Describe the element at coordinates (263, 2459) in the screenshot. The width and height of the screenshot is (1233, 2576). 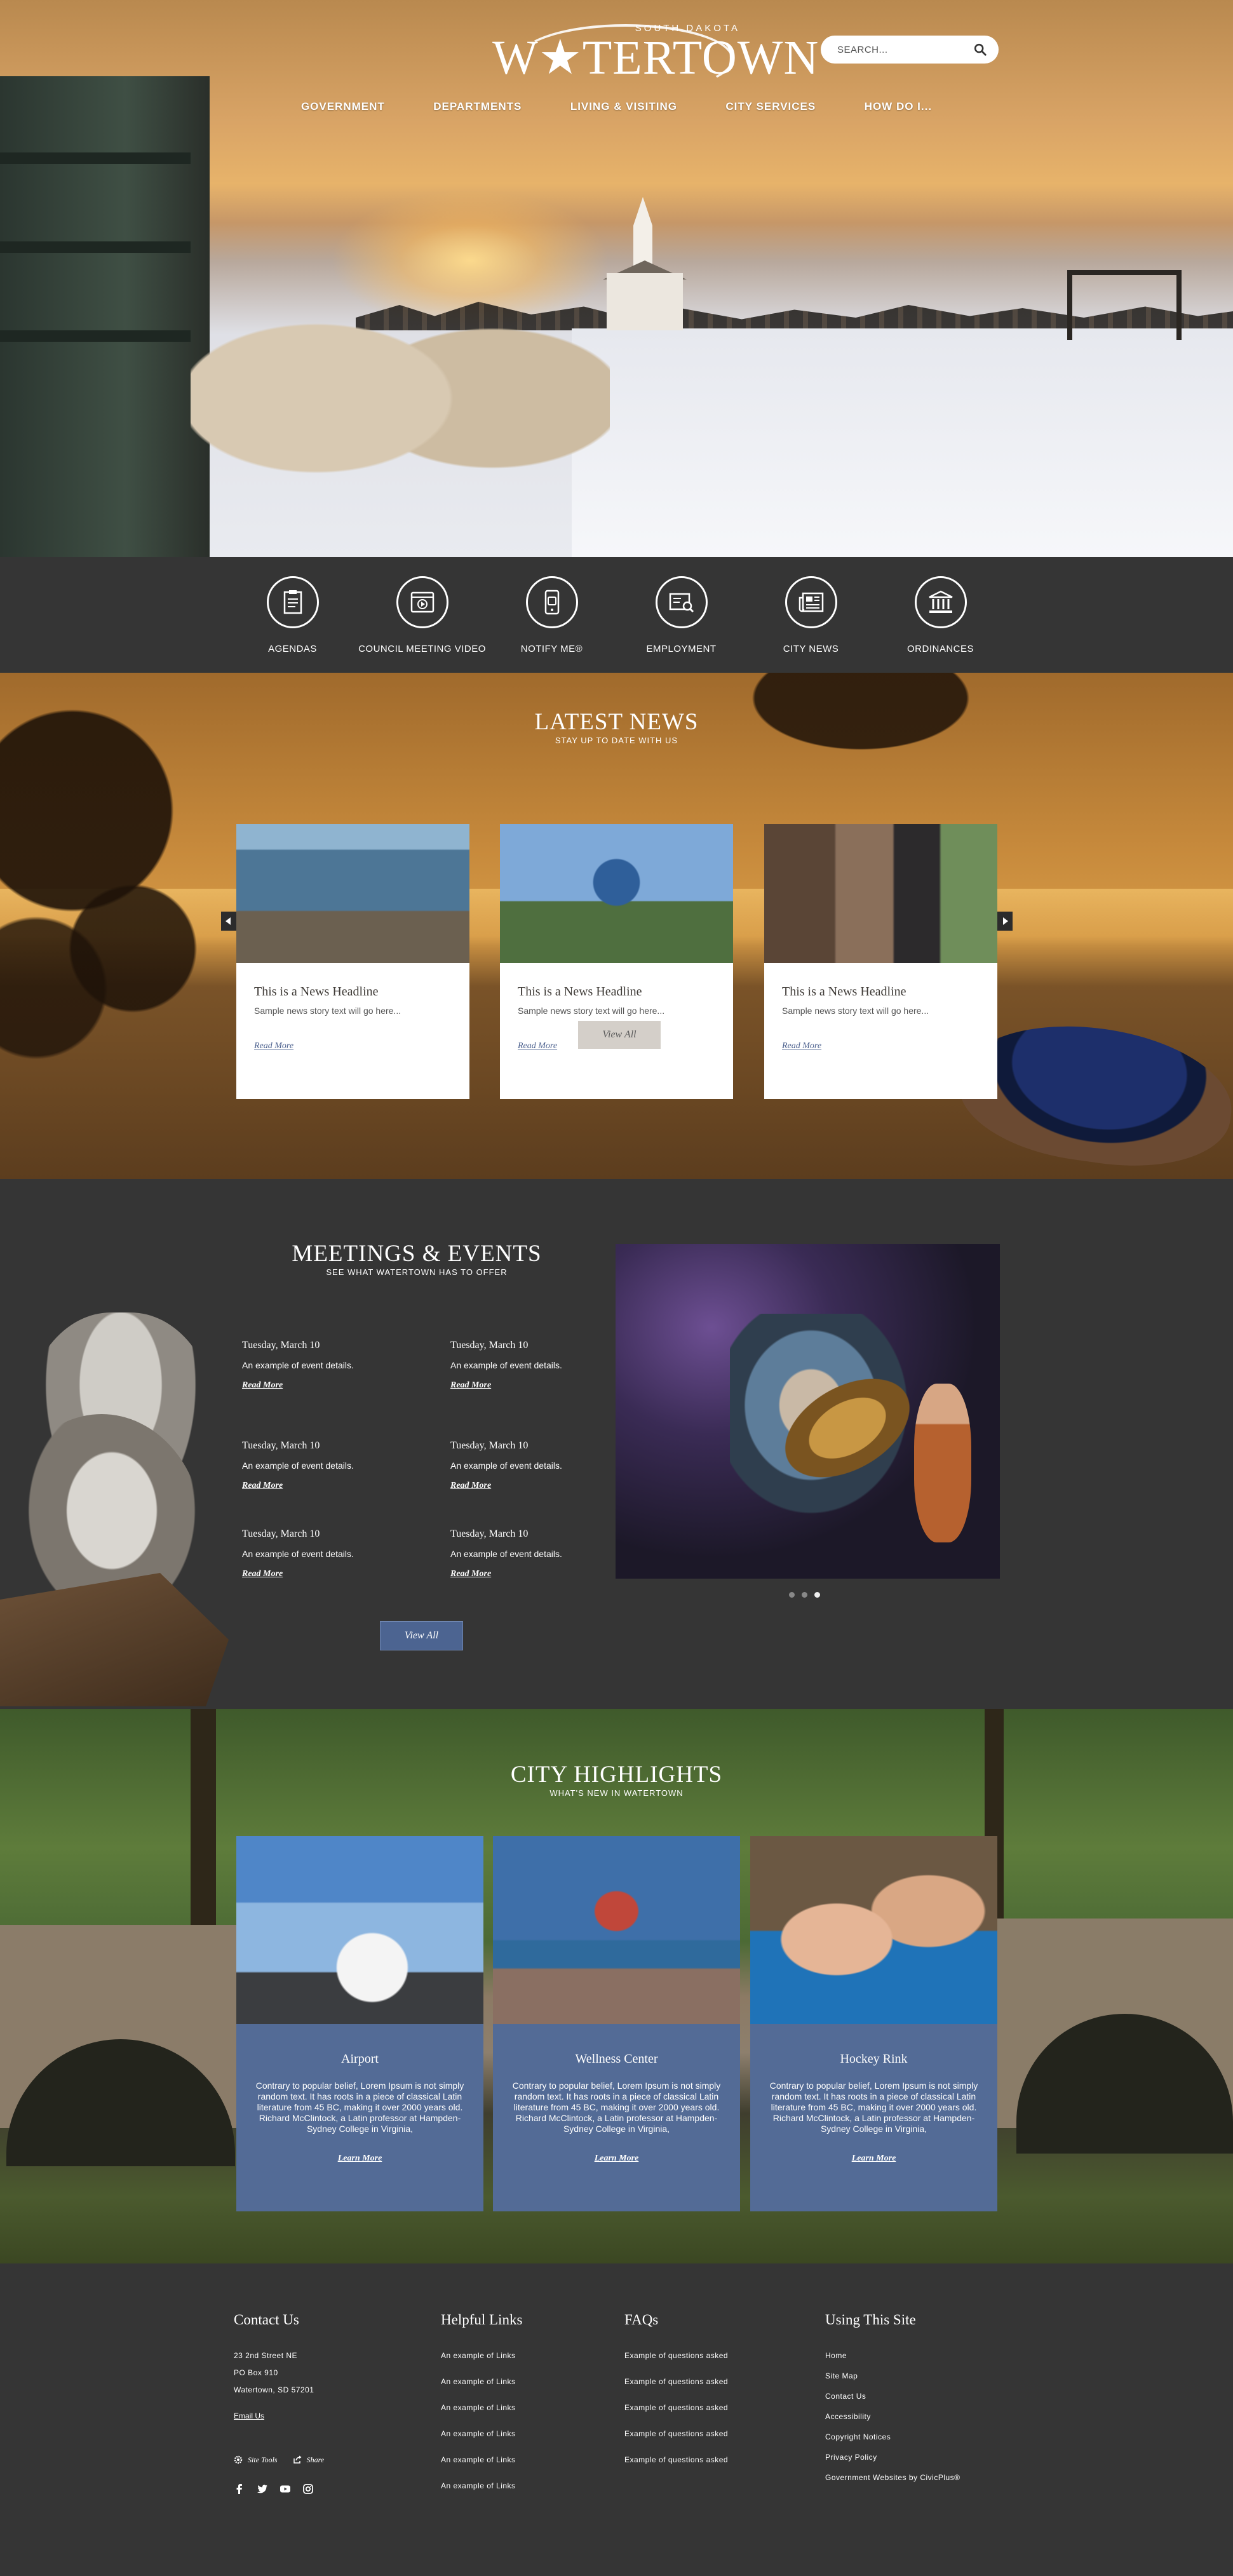
I see `site-tools-label: Site Tools` at that location.